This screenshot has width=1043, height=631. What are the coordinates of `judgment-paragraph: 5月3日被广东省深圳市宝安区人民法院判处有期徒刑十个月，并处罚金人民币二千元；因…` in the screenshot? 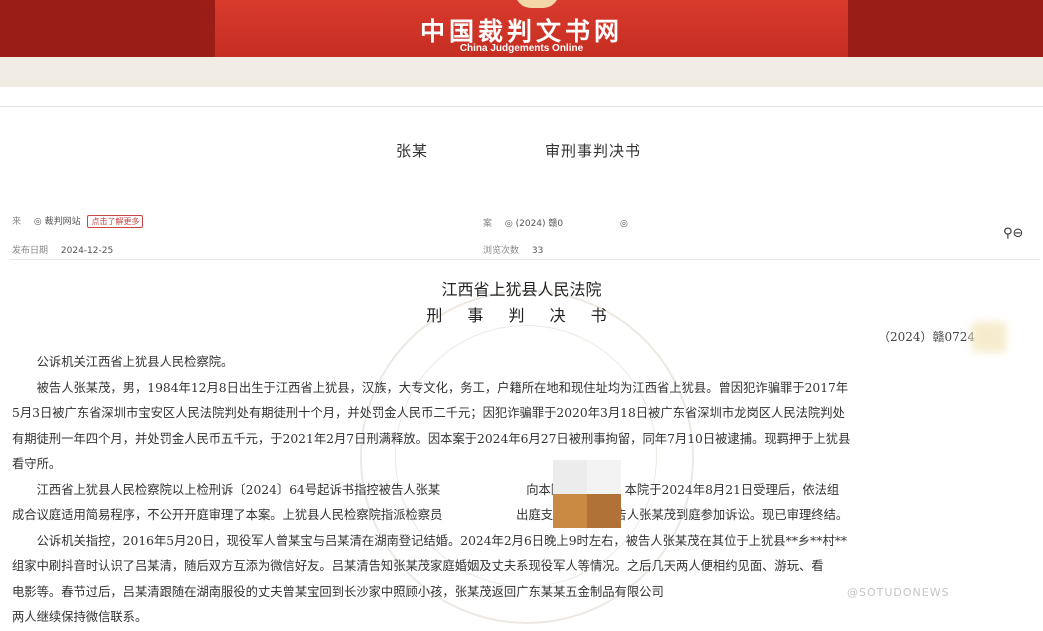 It's located at (428, 413).